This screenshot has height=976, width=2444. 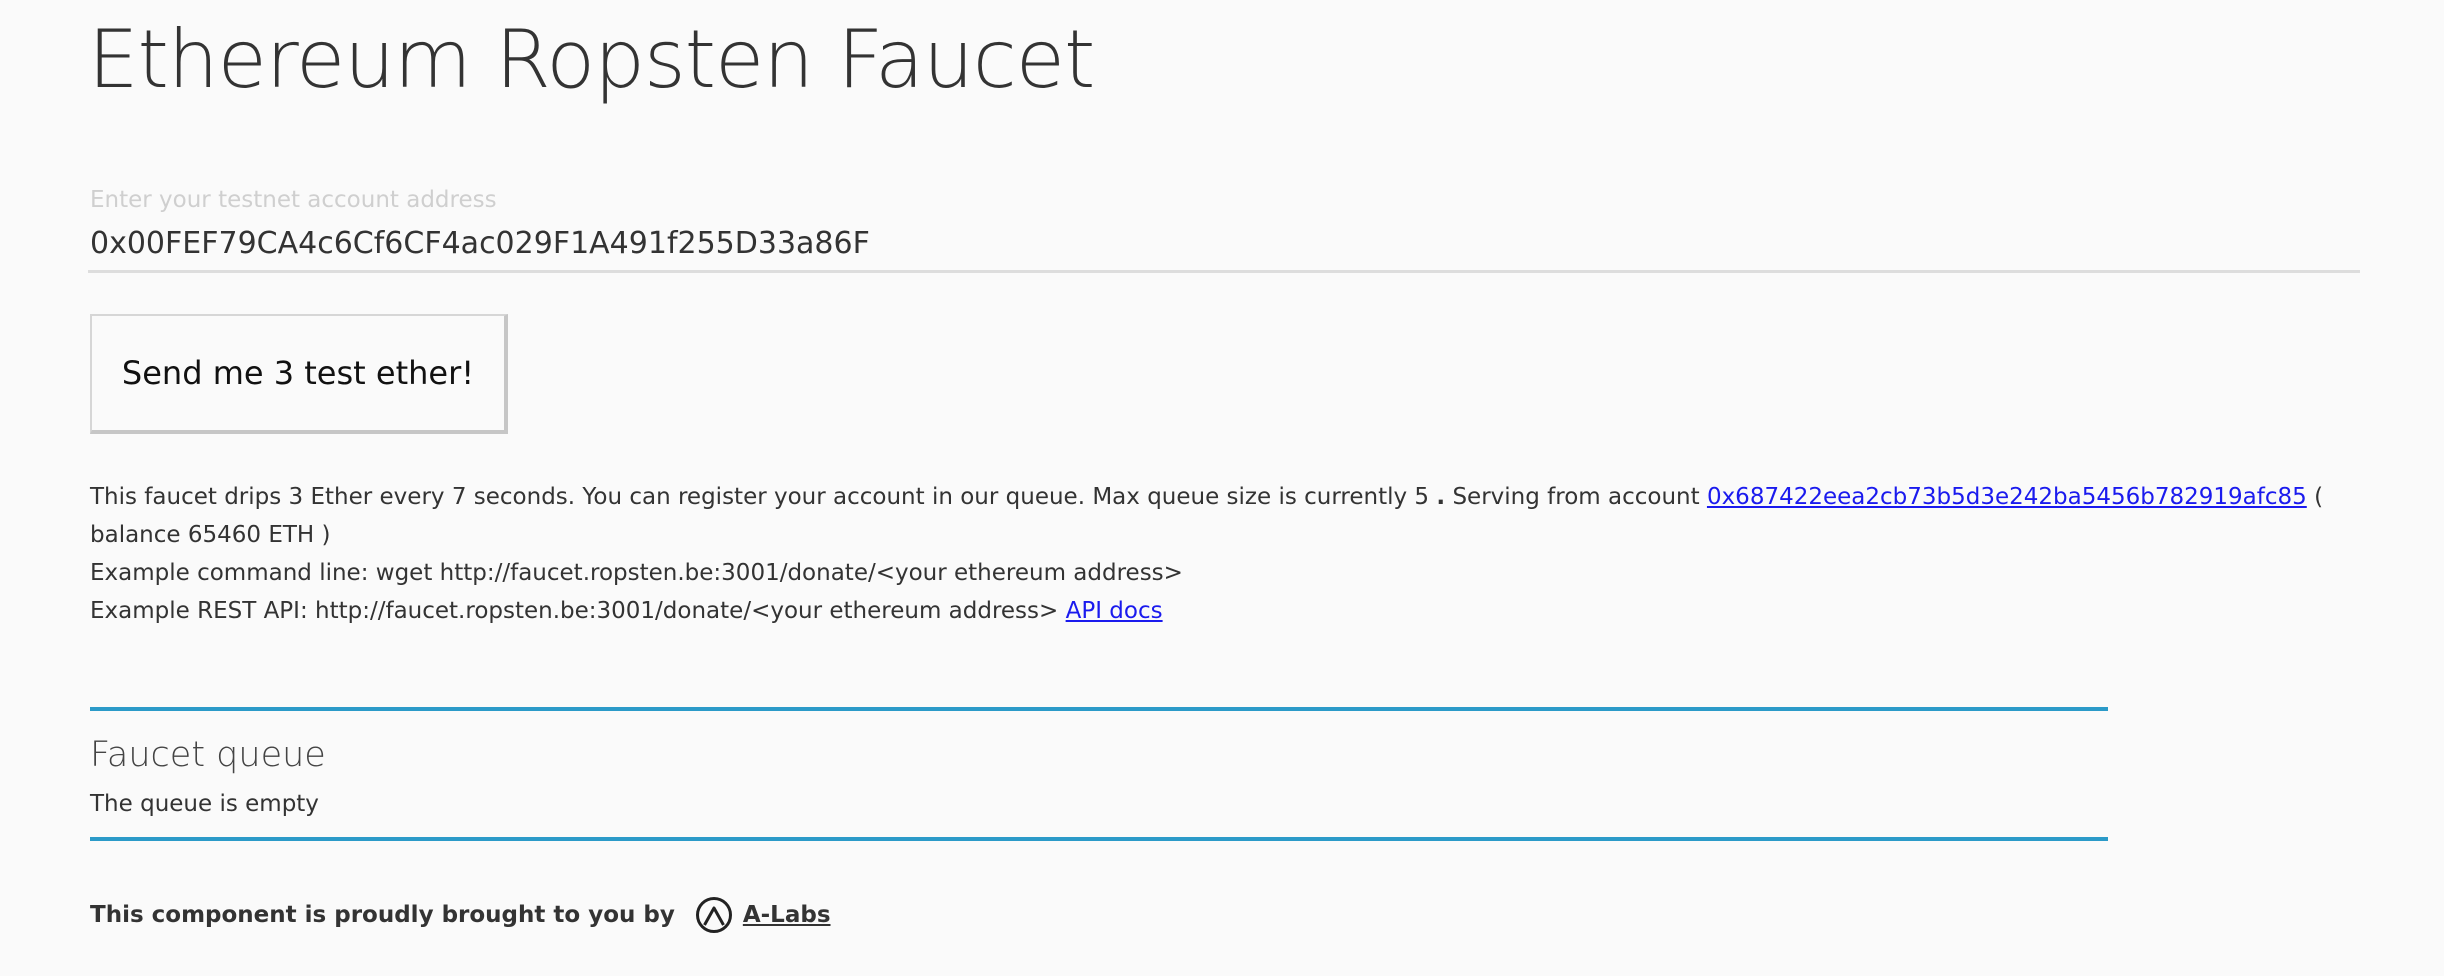 What do you see at coordinates (591, 59) in the screenshot?
I see `page-title: Ethereum Ropsten Faucet` at bounding box center [591, 59].